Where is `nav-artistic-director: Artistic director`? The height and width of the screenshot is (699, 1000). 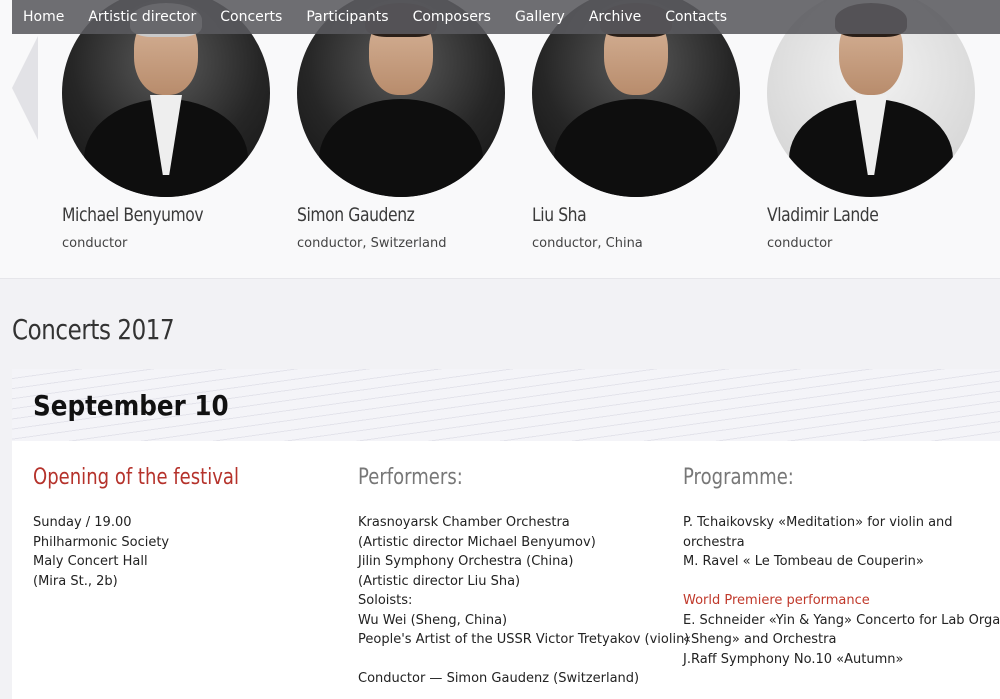 nav-artistic-director: Artistic director is located at coordinates (142, 17).